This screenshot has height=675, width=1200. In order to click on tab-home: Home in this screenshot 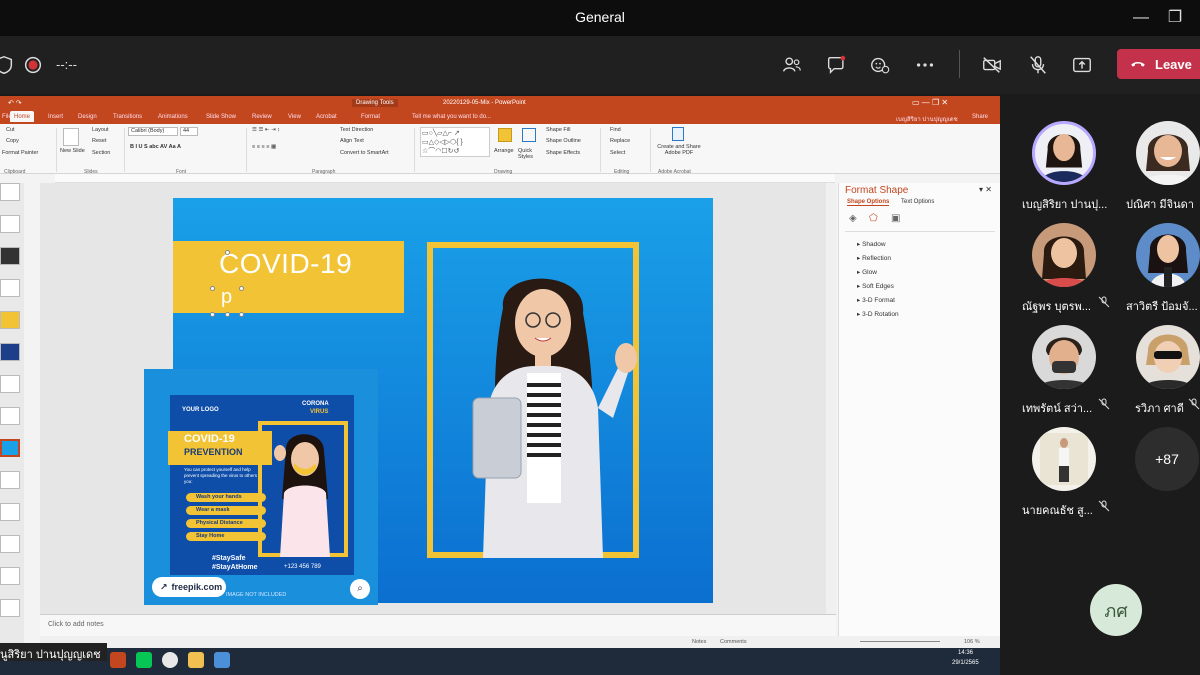, I will do `click(22, 116)`.